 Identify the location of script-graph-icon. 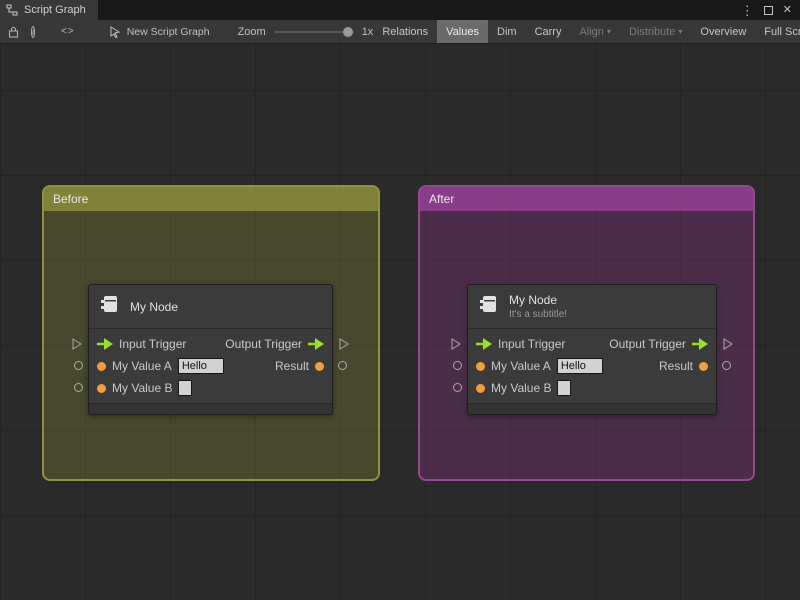
(12, 10).